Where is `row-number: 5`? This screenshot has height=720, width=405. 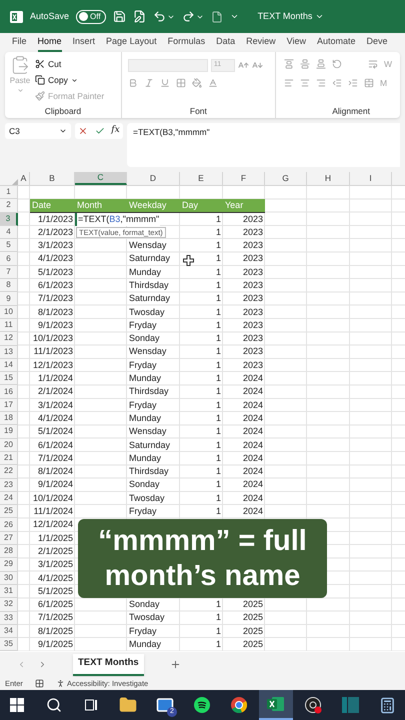
row-number: 5 is located at coordinates (9, 245).